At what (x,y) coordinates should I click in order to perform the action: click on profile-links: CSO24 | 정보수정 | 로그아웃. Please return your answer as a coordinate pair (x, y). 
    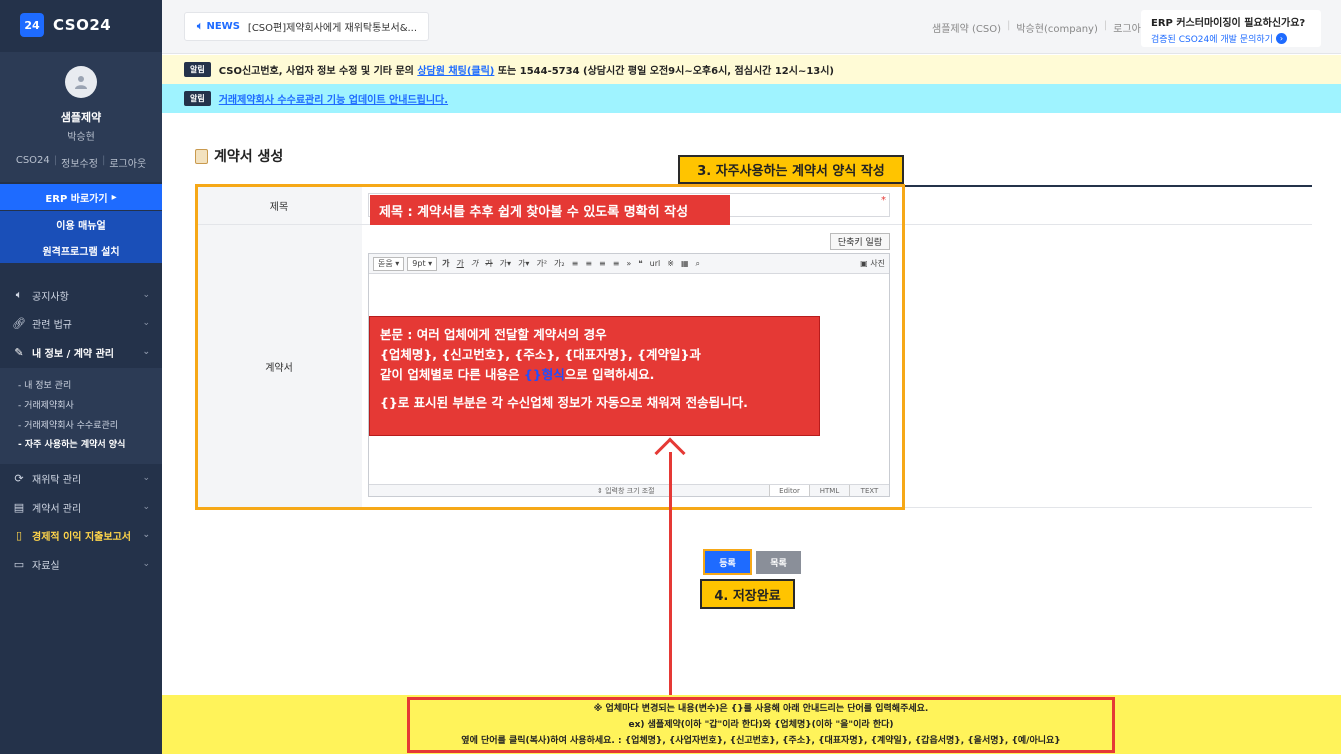
    Looking at the image, I should click on (81, 162).